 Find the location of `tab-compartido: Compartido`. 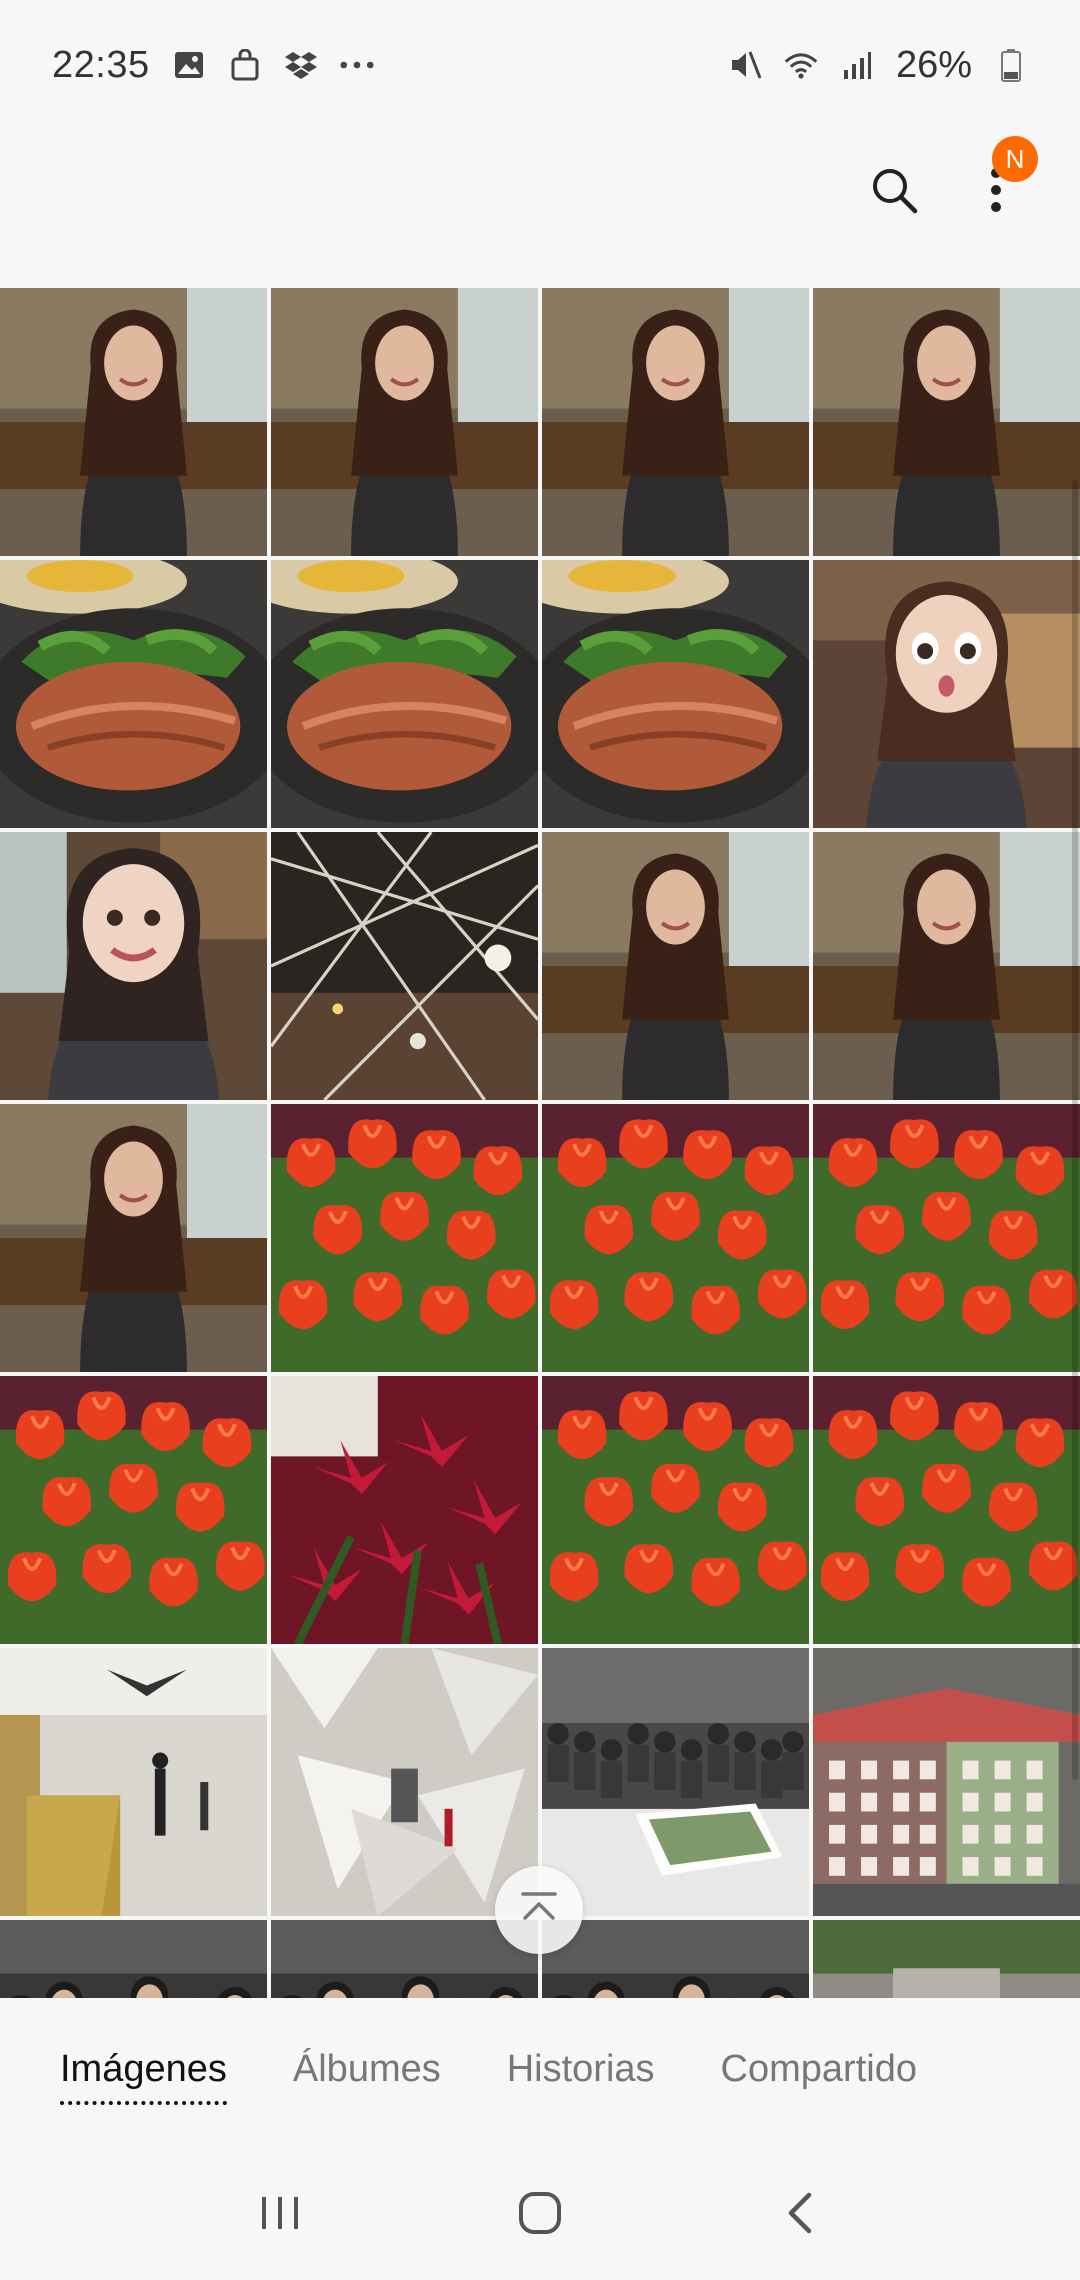

tab-compartido: Compartido is located at coordinates (819, 2074).